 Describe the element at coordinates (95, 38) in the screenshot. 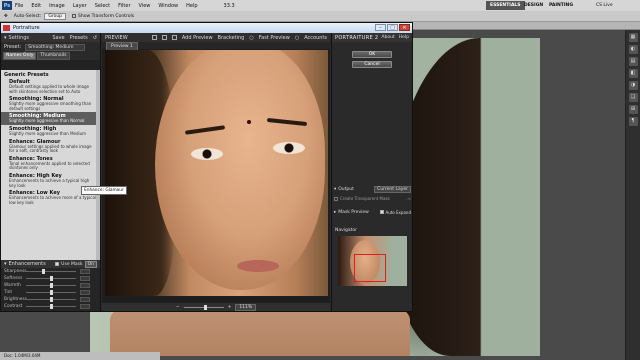

I see `reset-icon: ↺` at that location.